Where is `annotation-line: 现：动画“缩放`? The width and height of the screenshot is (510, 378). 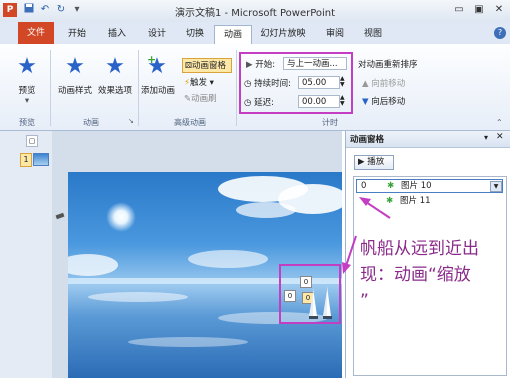 annotation-line: 现：动画“缩放 is located at coordinates (415, 275).